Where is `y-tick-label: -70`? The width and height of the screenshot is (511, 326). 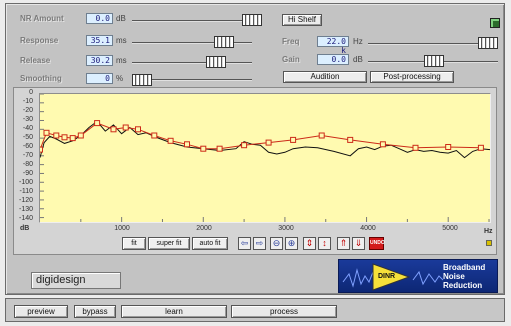
y-tick-label: -70 is located at coordinates (27, 155).